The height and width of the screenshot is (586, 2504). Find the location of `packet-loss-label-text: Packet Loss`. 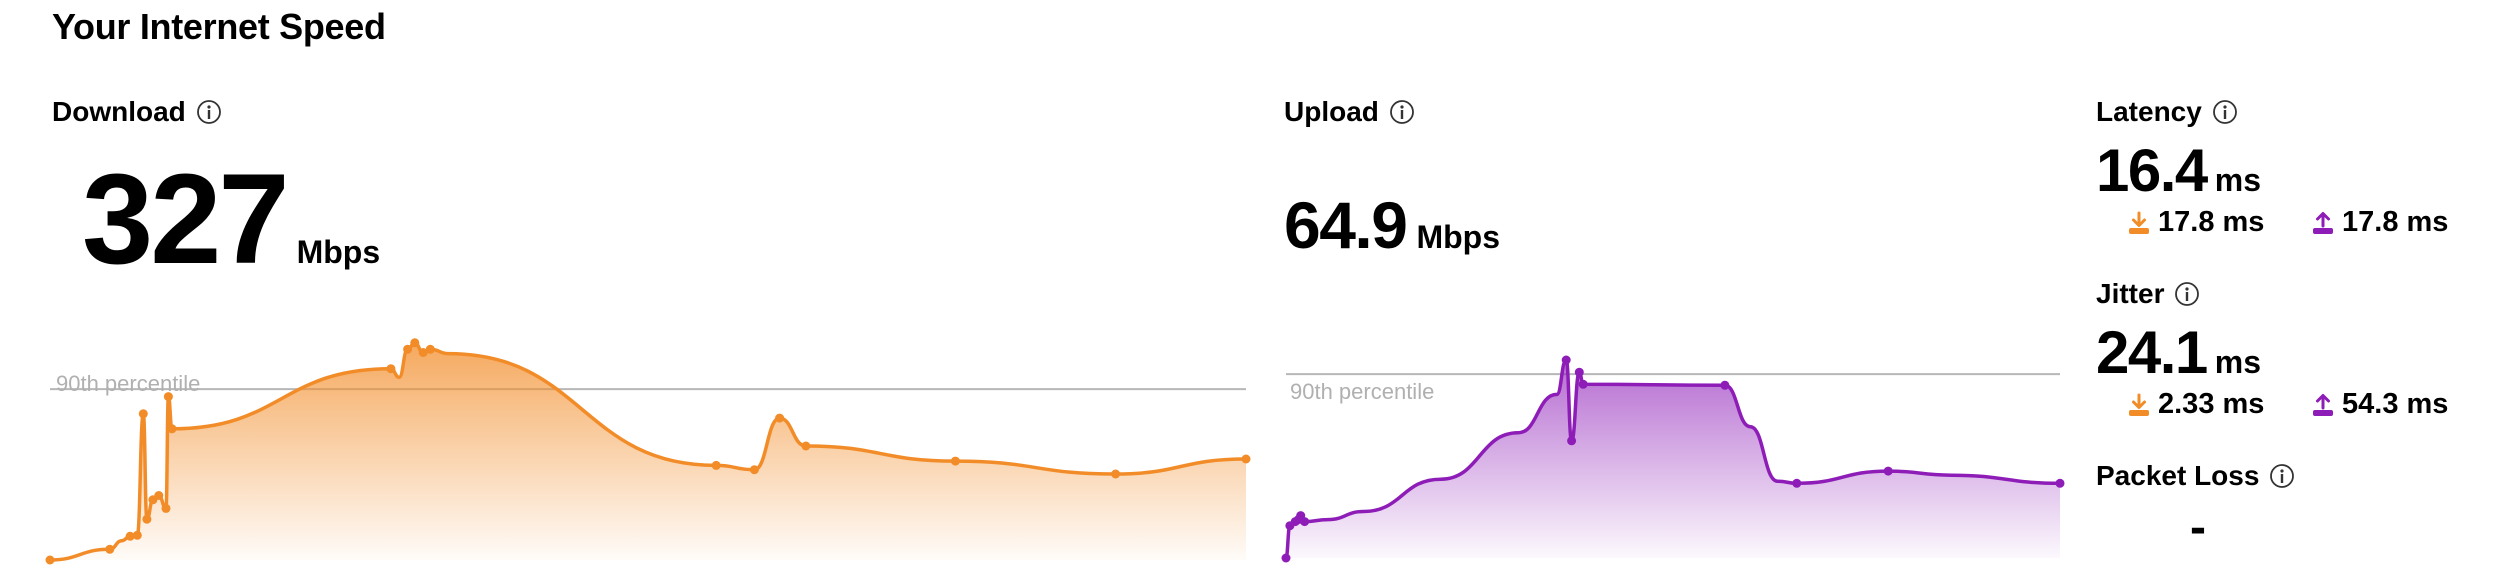

packet-loss-label-text: Packet Loss is located at coordinates (2178, 475).